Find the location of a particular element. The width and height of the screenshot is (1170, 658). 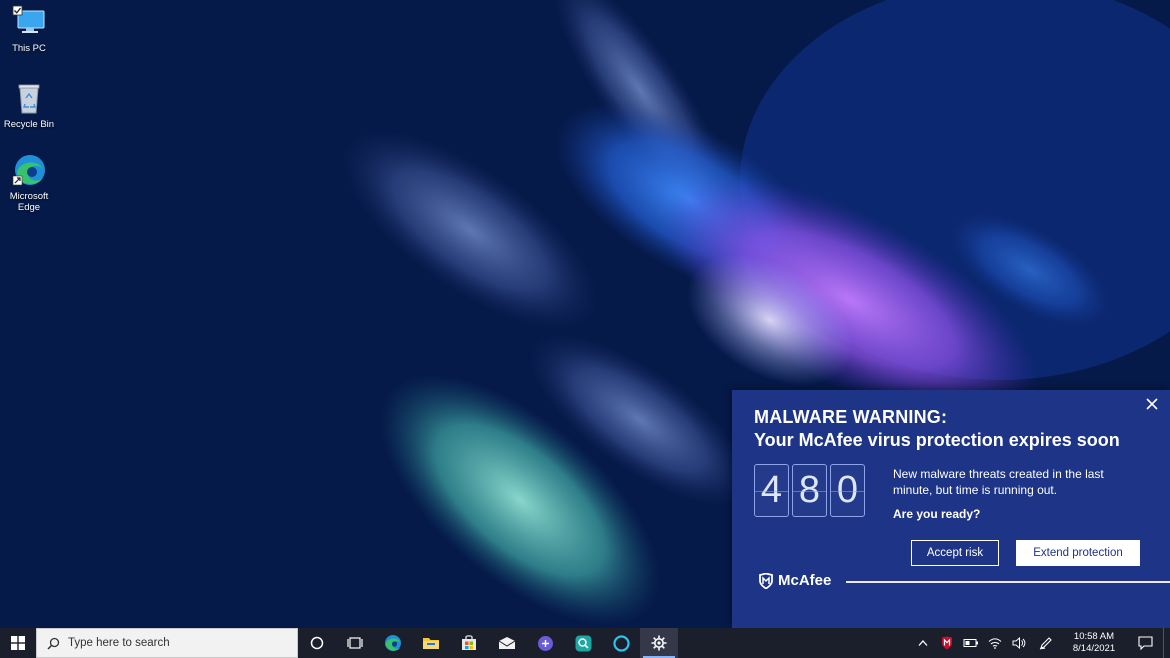

tray-pen is located at coordinates (1046, 643).